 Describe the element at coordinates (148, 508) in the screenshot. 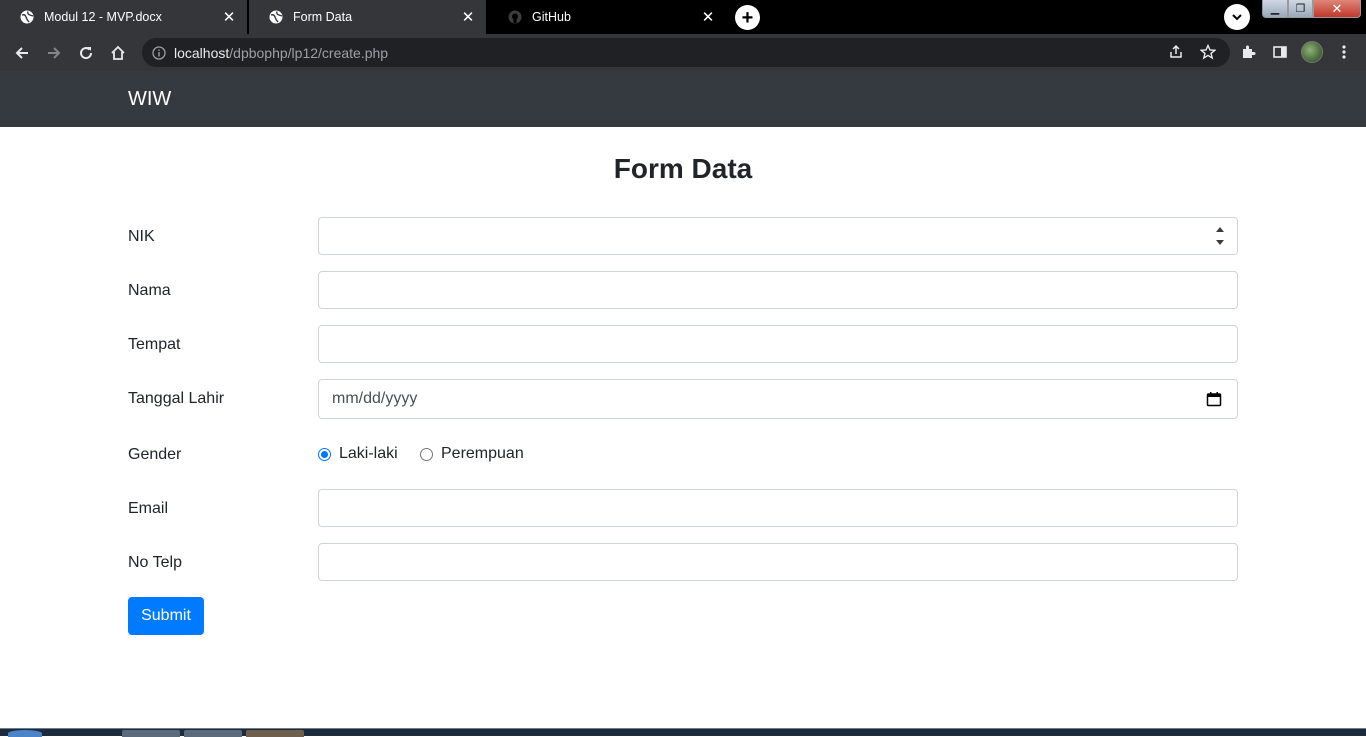

I see `email-label: Email` at that location.